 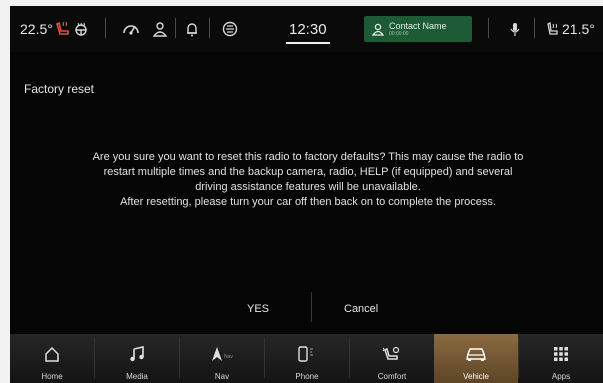 What do you see at coordinates (137, 376) in the screenshot?
I see `nav-label: Media` at bounding box center [137, 376].